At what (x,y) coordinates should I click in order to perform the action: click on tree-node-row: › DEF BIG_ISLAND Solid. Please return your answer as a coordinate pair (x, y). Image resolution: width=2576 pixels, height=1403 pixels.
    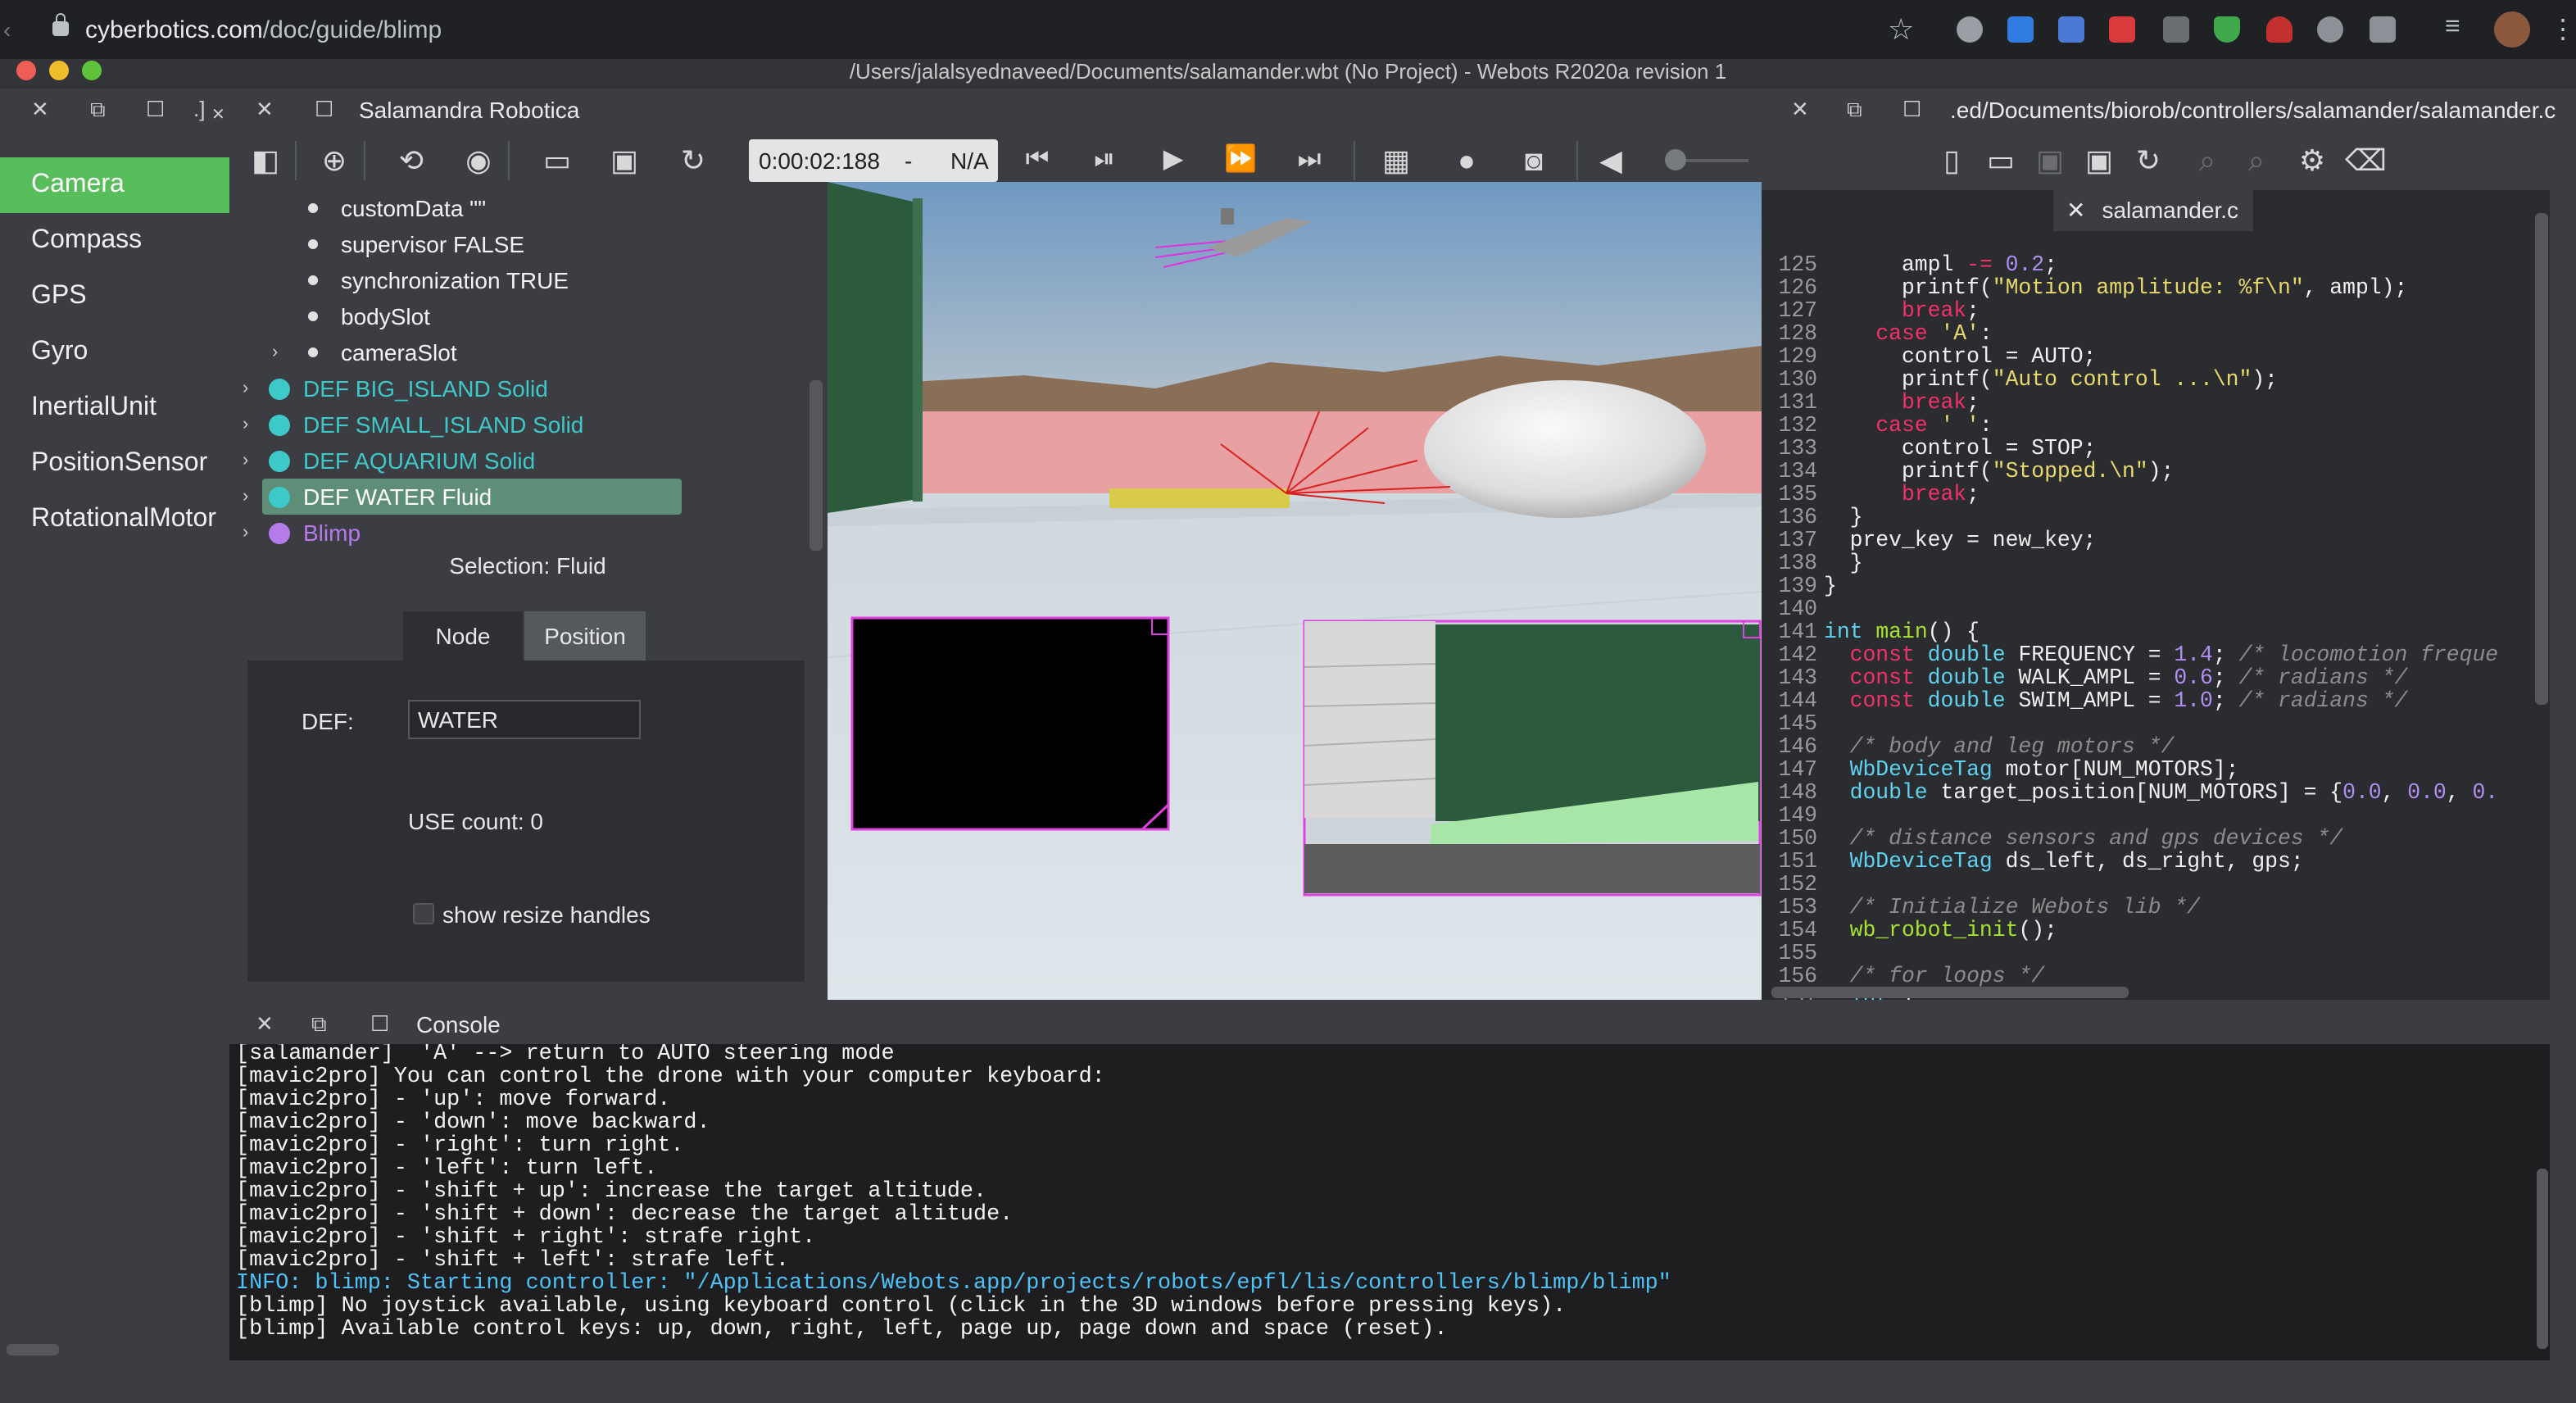
    Looking at the image, I should click on (462, 388).